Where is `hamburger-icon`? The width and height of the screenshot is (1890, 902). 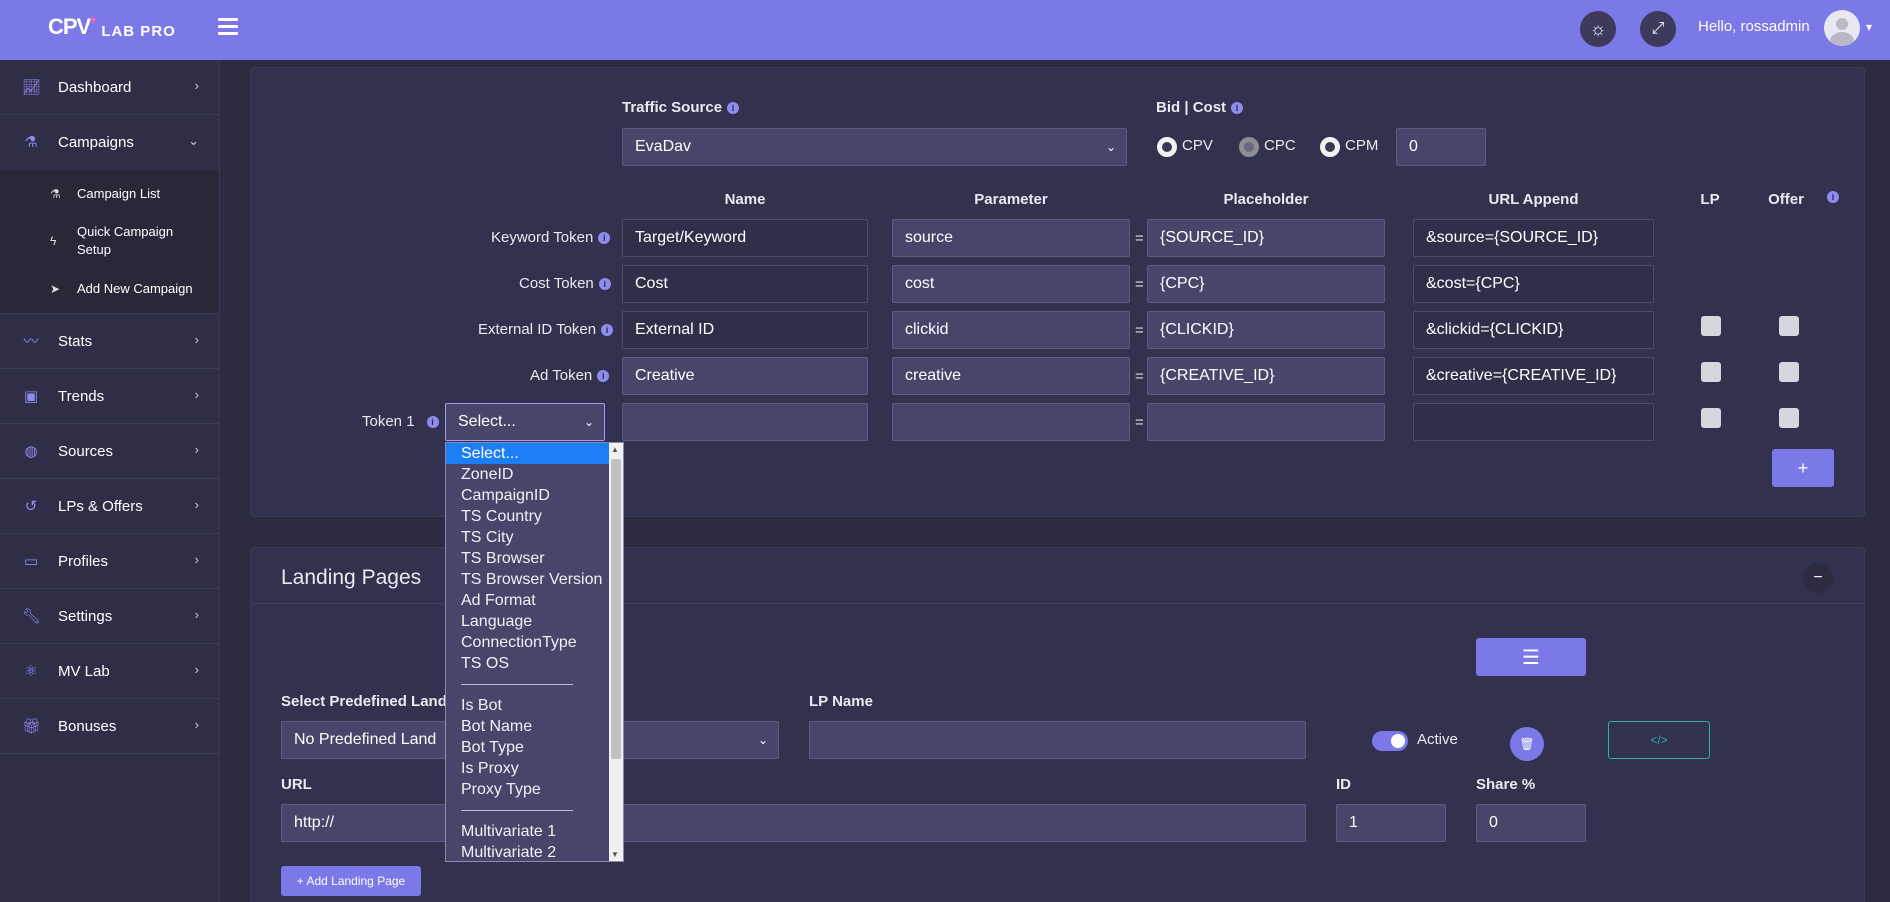 hamburger-icon is located at coordinates (228, 28).